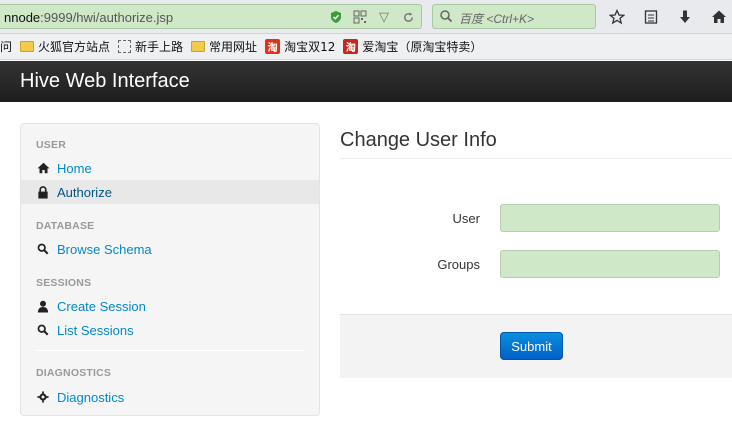 This screenshot has height=424, width=732. Describe the element at coordinates (65, 226) in the screenshot. I see `nav-header-database: Database` at that location.